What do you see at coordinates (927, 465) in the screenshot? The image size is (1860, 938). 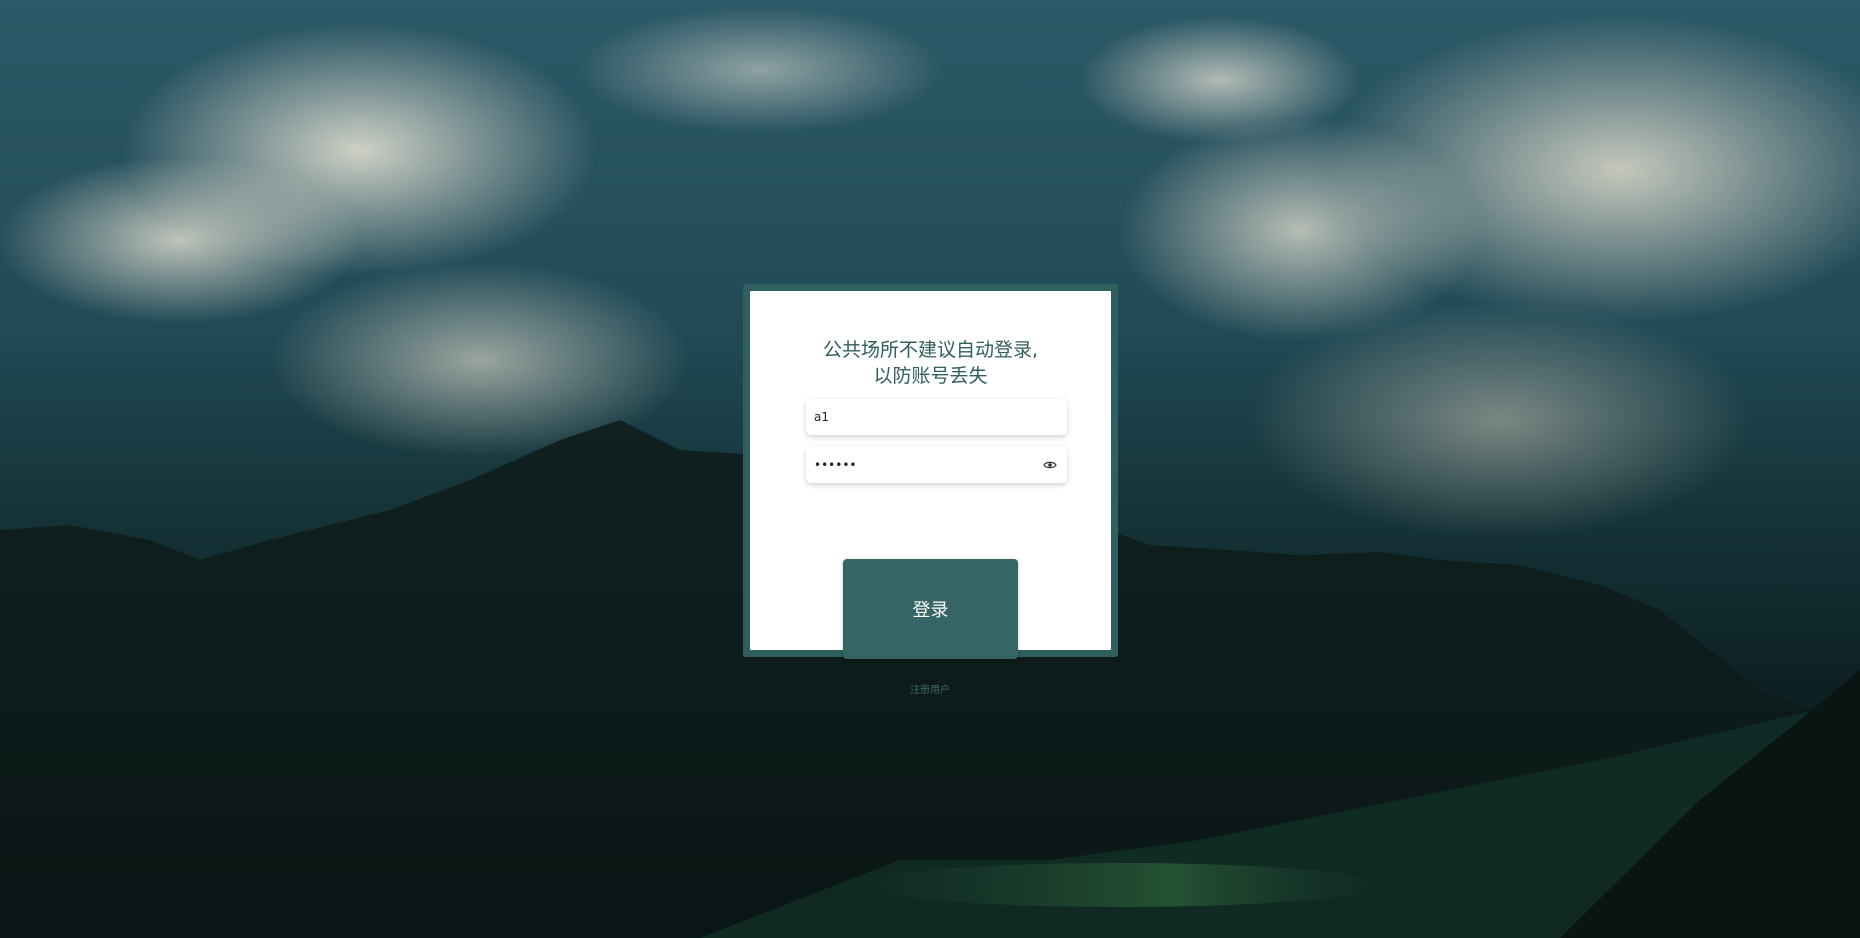 I see `password-input` at bounding box center [927, 465].